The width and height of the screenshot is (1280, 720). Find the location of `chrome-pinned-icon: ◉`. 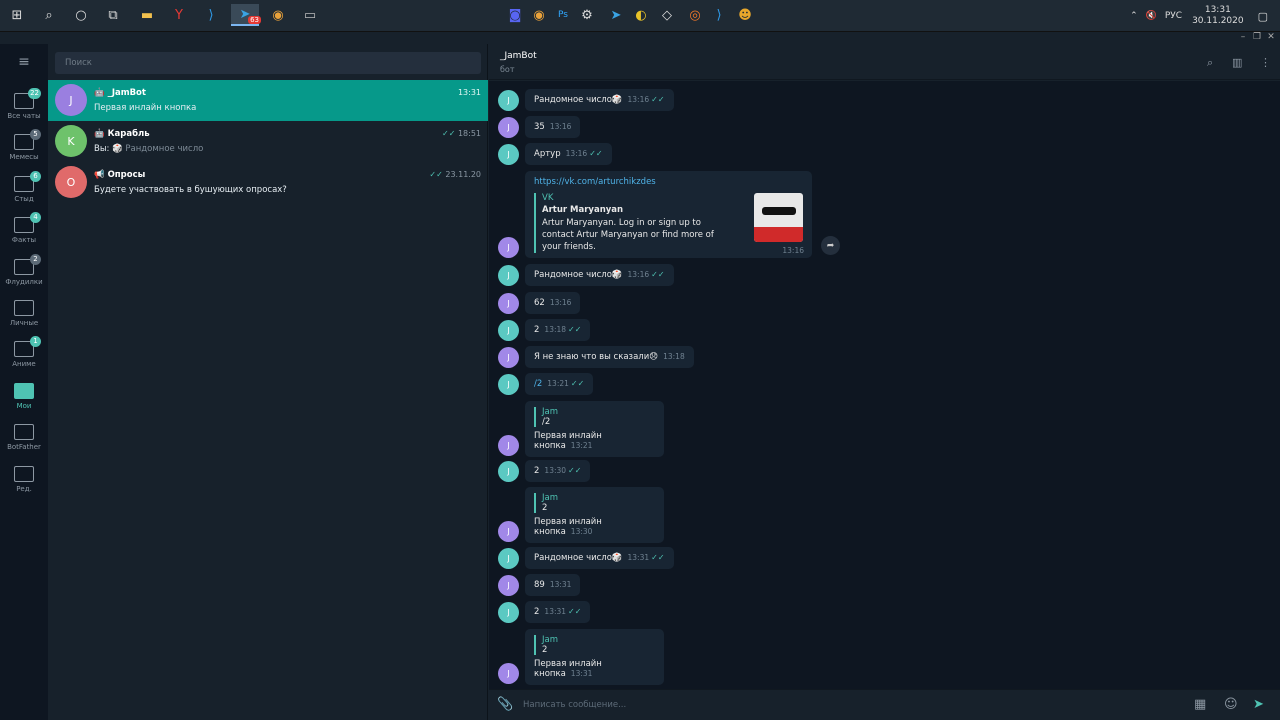

chrome-pinned-icon: ◉ is located at coordinates (539, 15).